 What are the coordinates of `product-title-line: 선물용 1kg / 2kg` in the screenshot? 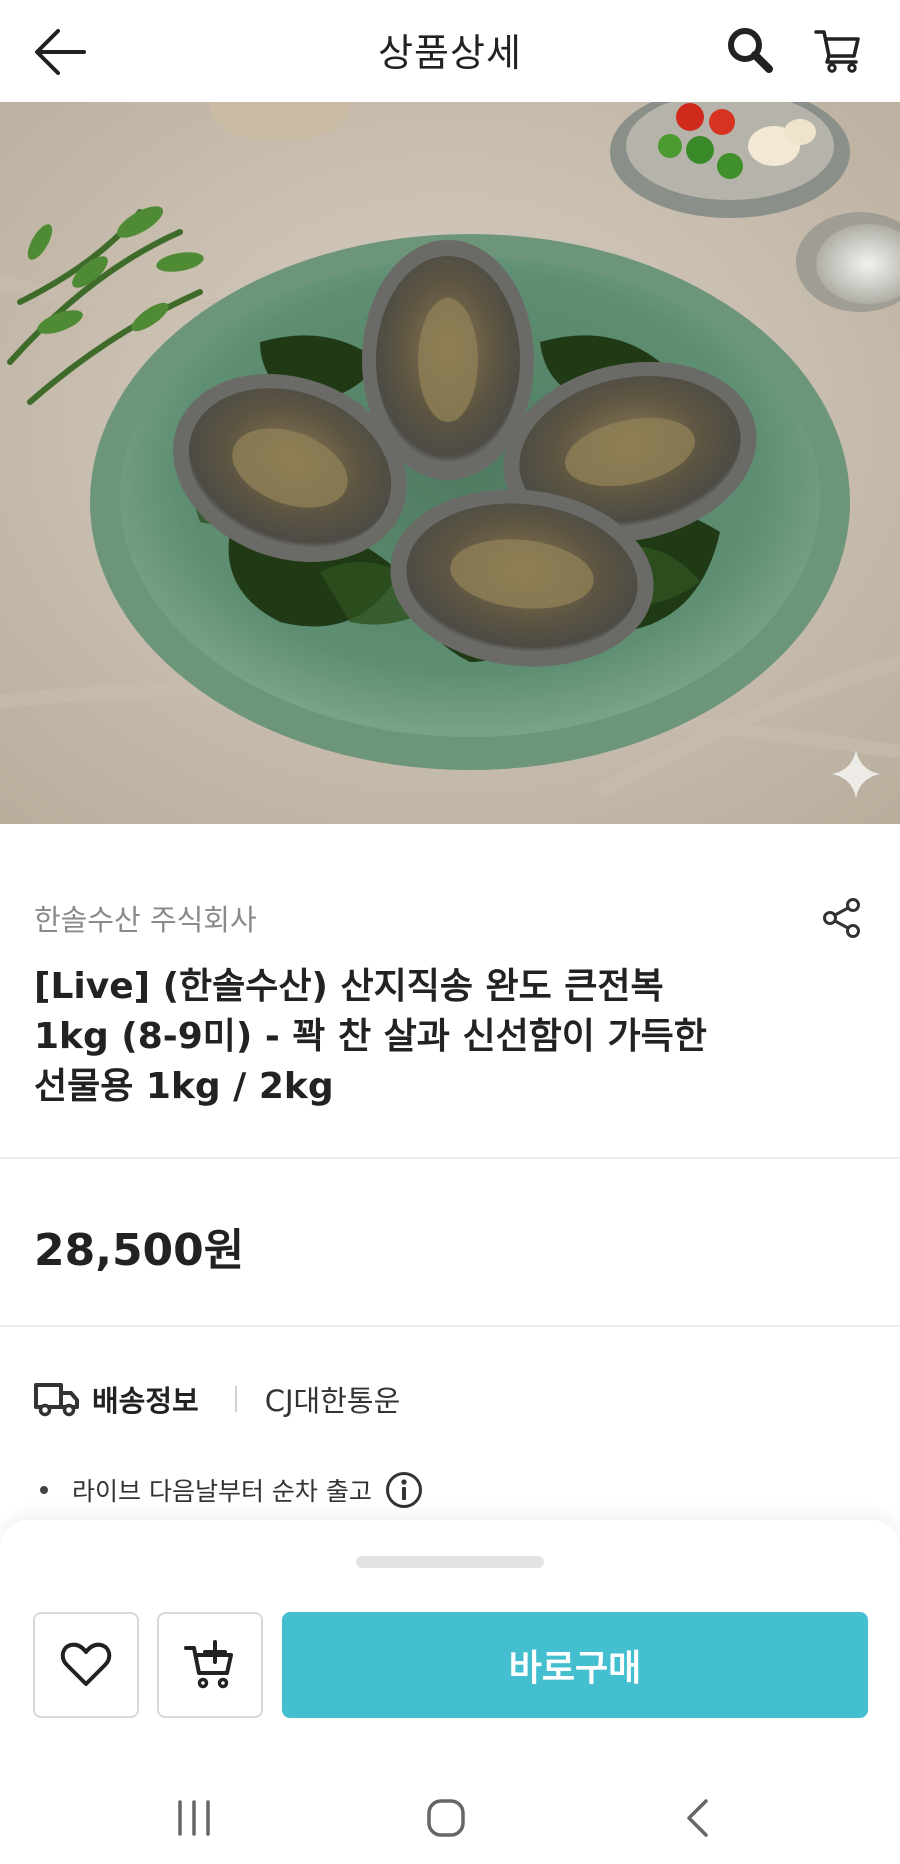 It's located at (184, 1086).